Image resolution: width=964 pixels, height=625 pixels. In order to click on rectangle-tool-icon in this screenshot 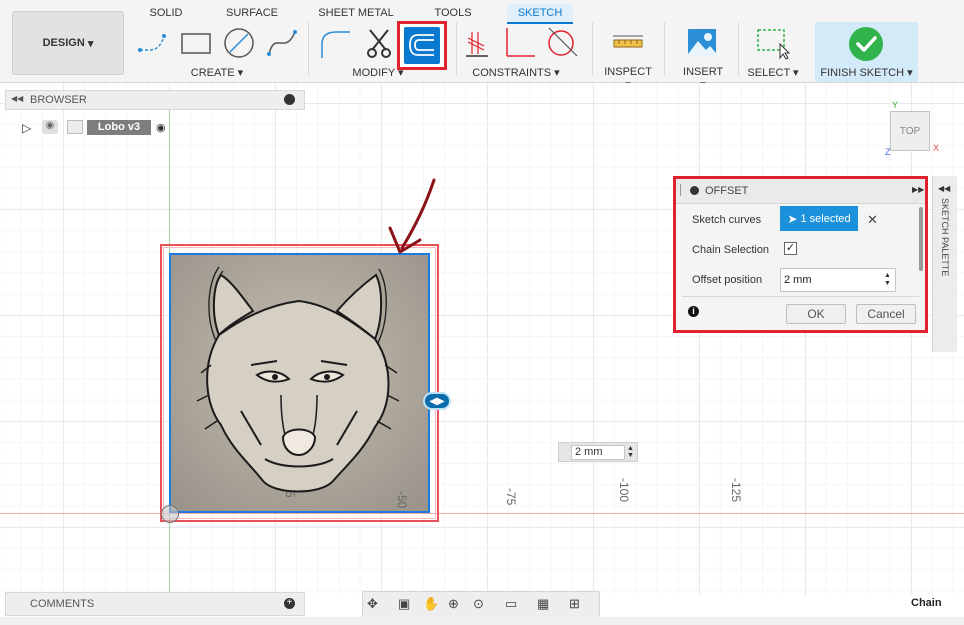, I will do `click(196, 43)`.